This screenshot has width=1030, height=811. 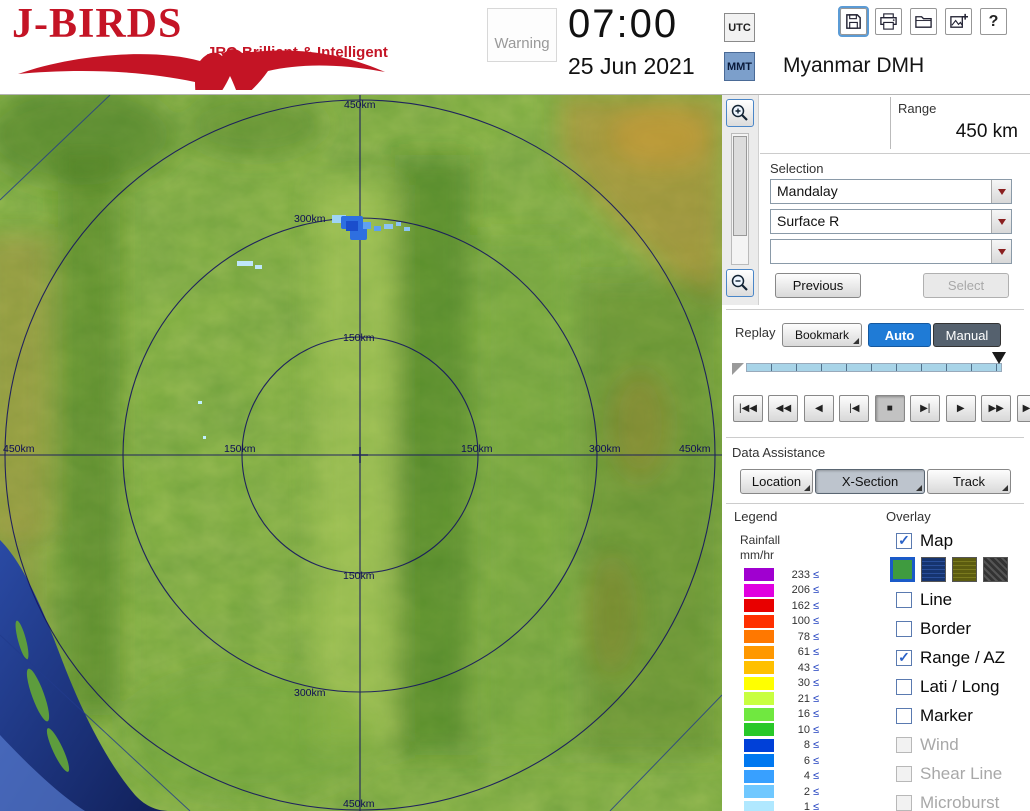 I want to click on utc-button: UTC, so click(x=739, y=27).